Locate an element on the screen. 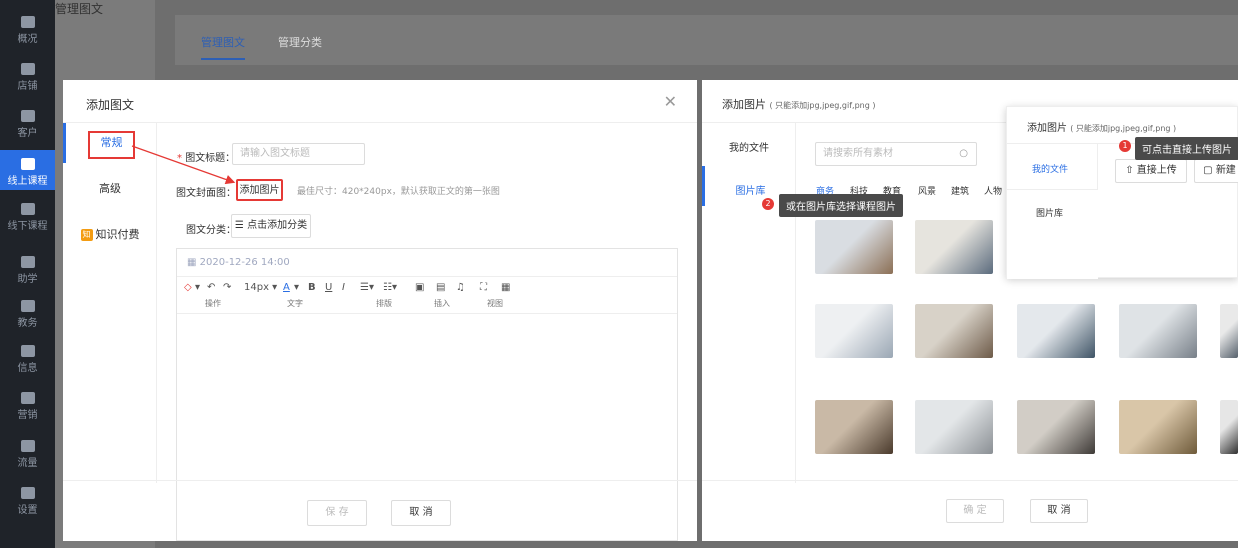  popup-tab-my-files: 我的文件 is located at coordinates (1050, 168).